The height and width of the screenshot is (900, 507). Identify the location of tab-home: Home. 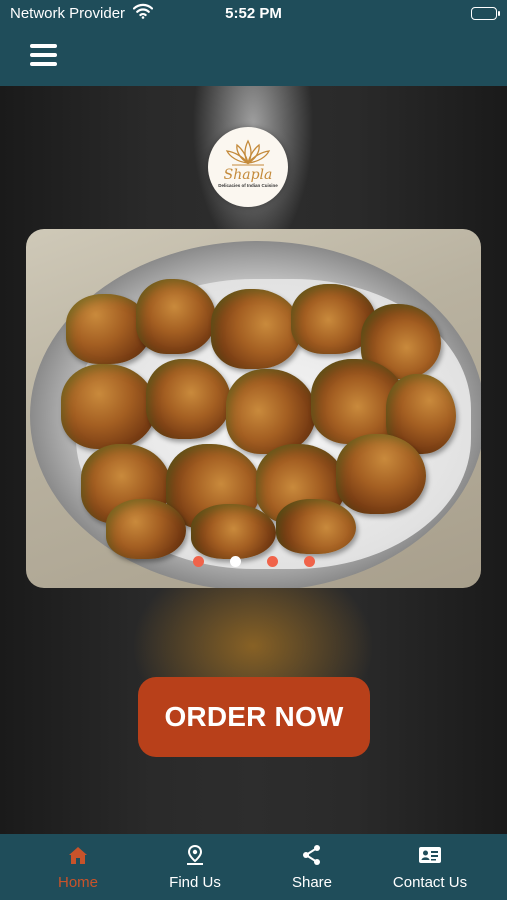
(78, 867).